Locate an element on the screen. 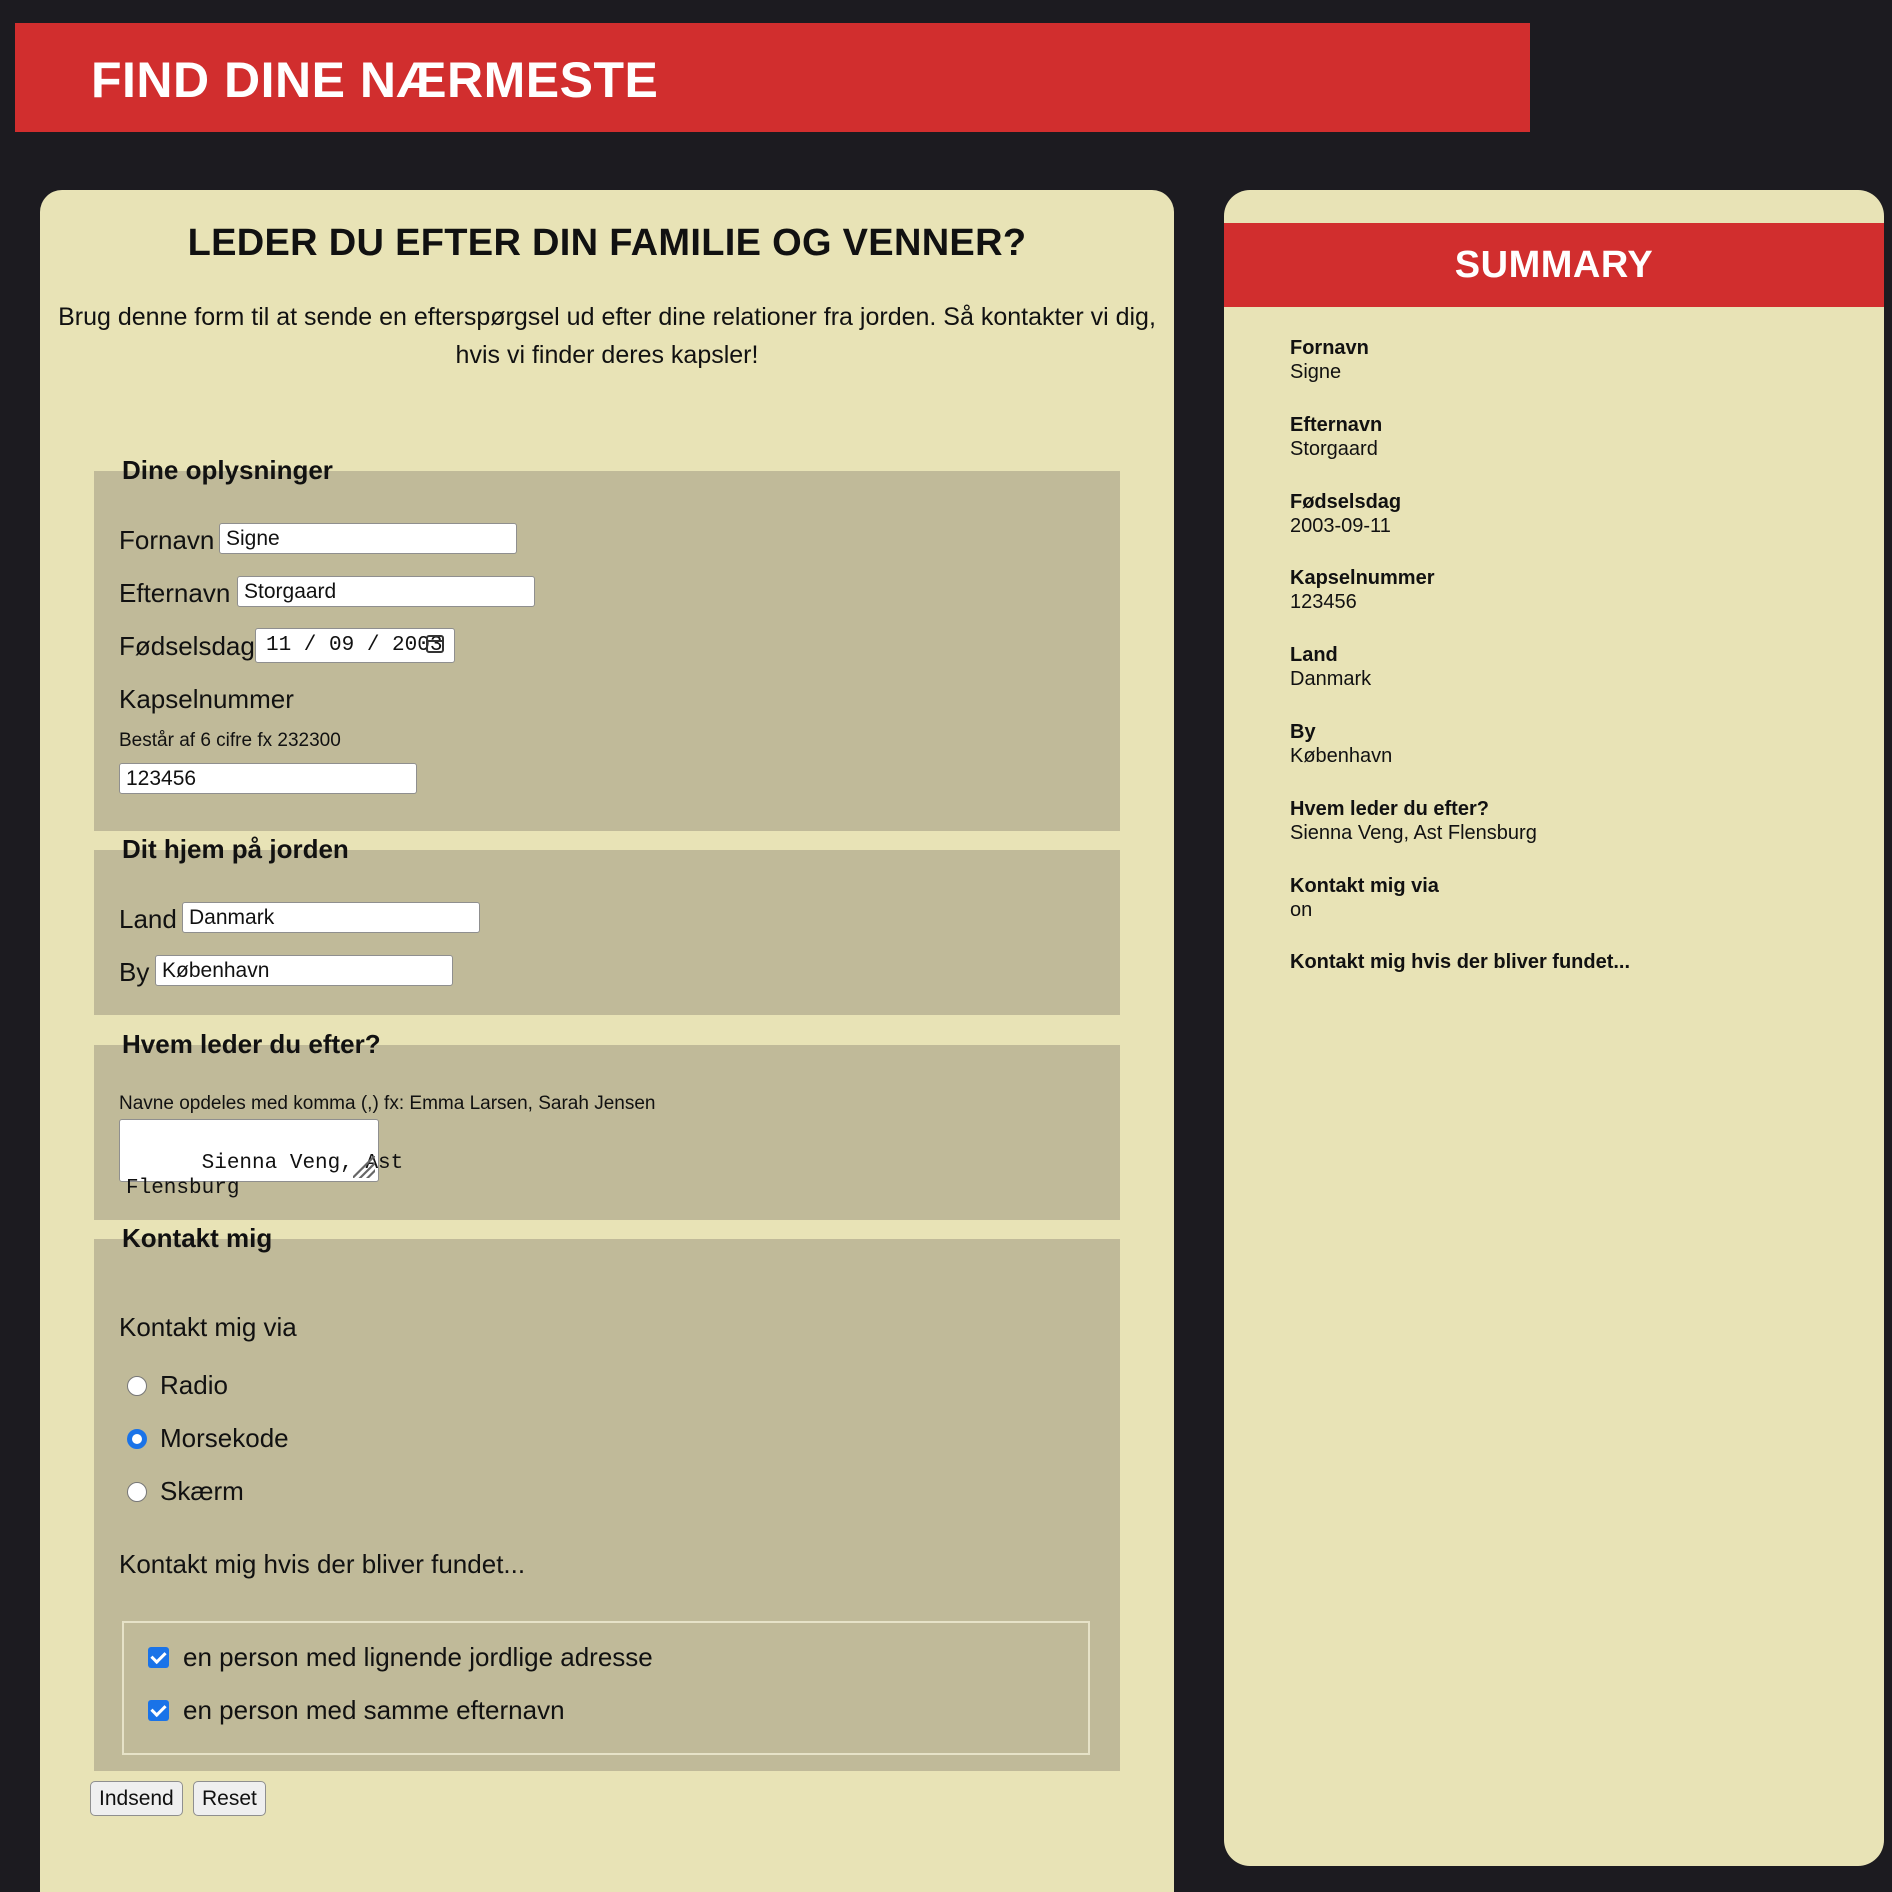 The height and width of the screenshot is (1892, 1892). summary-item: Fødselsdag 2003-09-11 is located at coordinates (1345, 514).